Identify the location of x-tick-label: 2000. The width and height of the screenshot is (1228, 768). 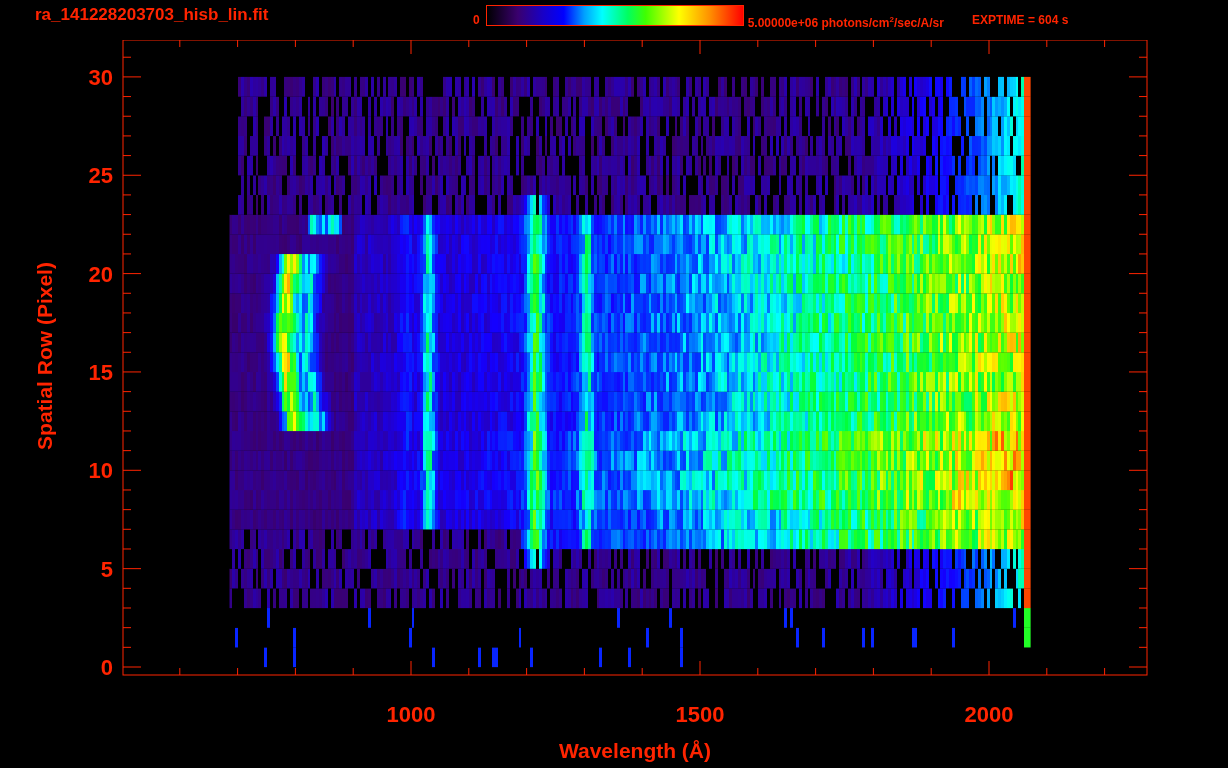
(989, 714).